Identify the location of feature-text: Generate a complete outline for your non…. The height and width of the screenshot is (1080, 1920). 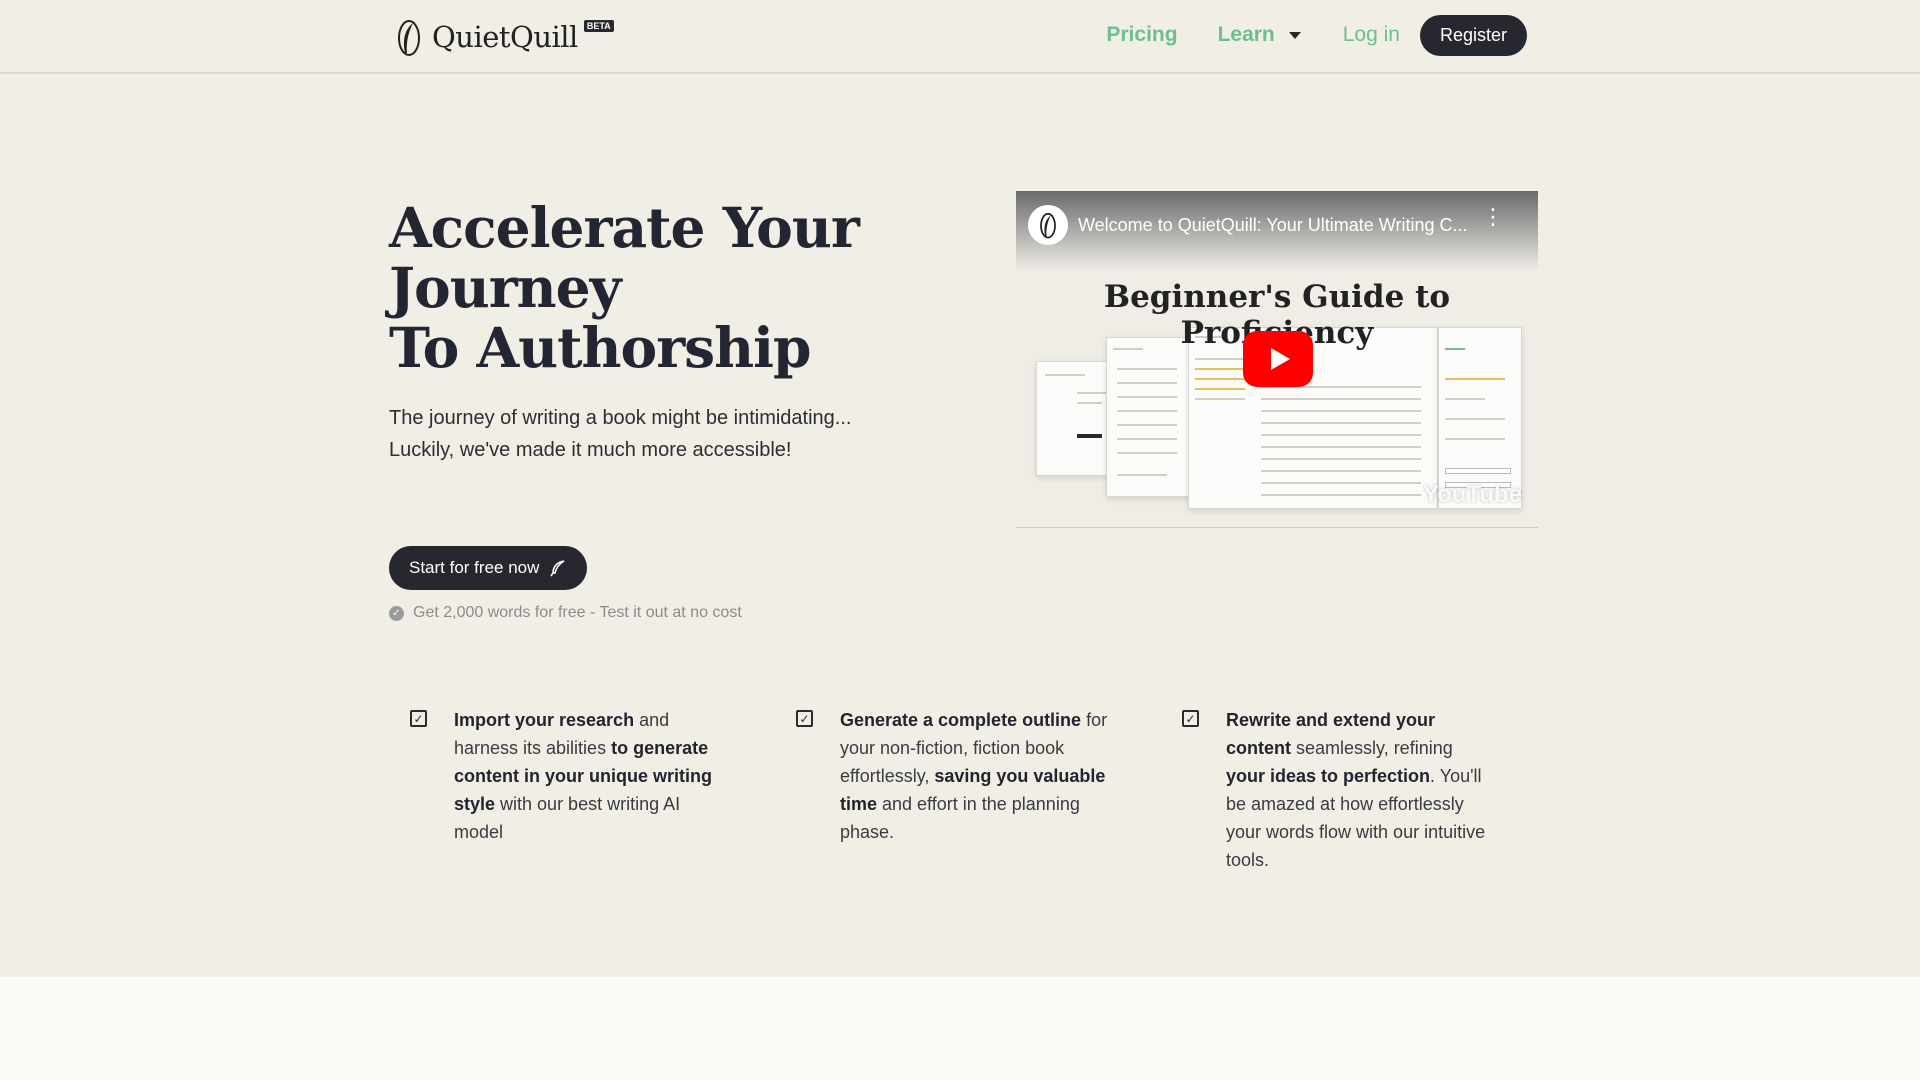
(975, 776).